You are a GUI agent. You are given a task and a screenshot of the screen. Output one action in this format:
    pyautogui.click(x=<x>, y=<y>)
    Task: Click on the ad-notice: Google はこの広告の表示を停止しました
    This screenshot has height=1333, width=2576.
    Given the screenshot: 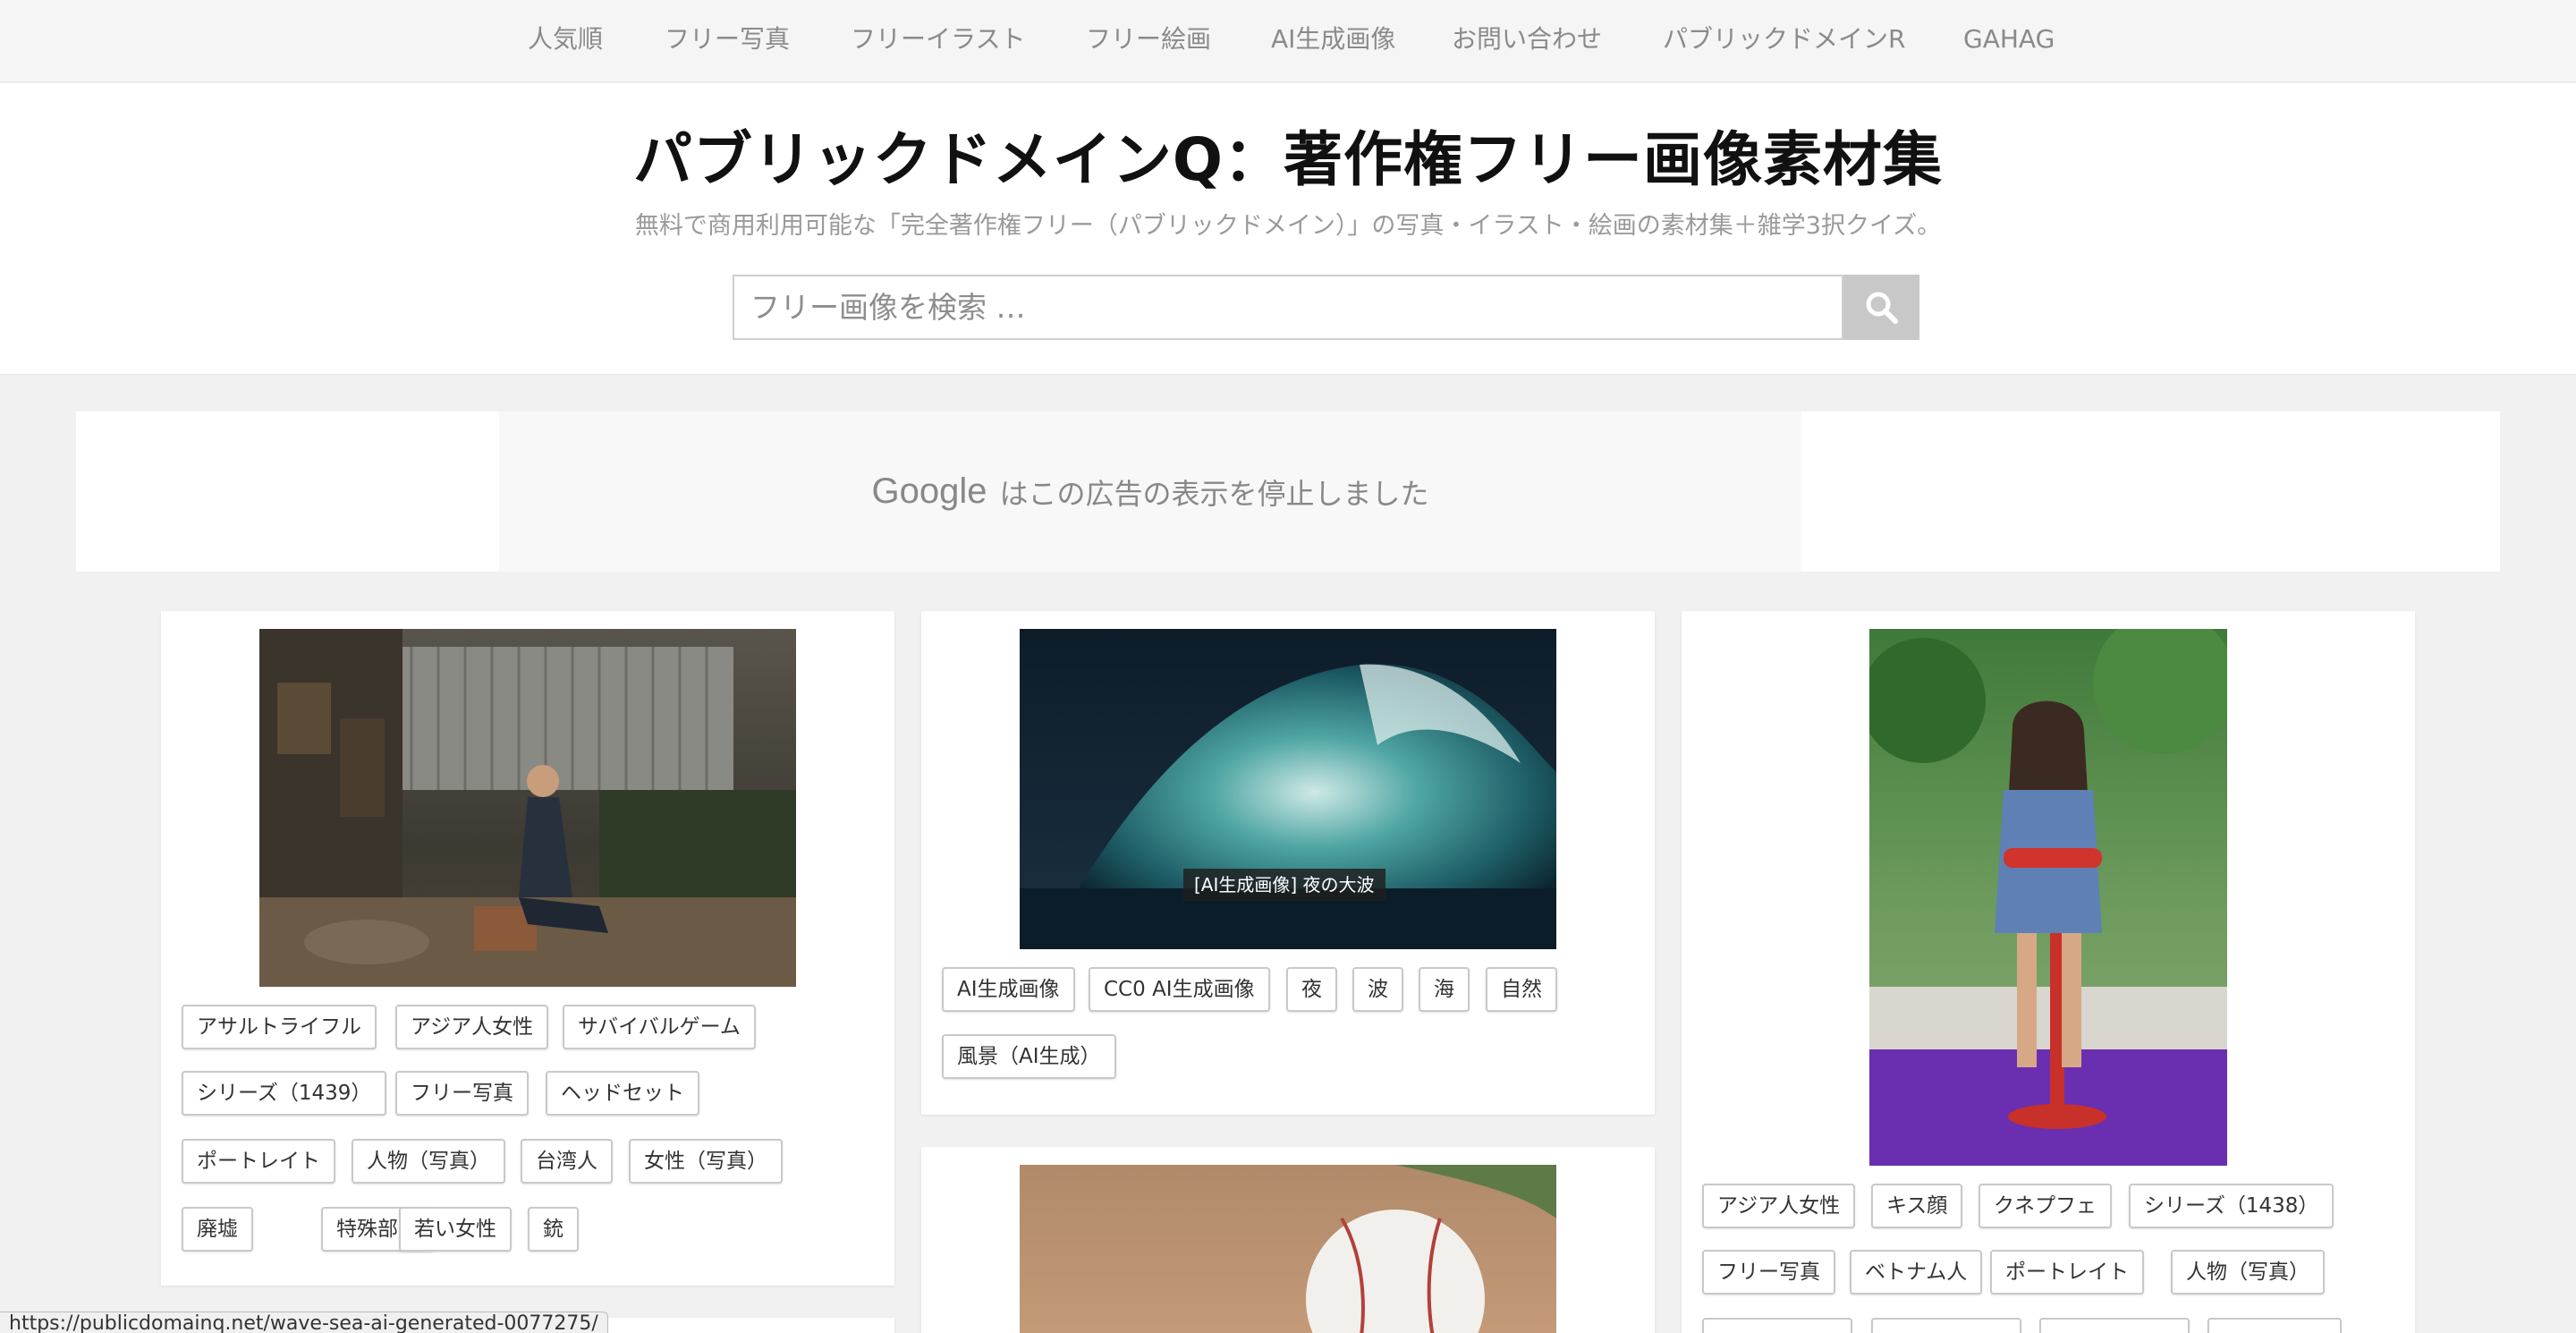 What is the action you would take?
    pyautogui.click(x=1150, y=492)
    